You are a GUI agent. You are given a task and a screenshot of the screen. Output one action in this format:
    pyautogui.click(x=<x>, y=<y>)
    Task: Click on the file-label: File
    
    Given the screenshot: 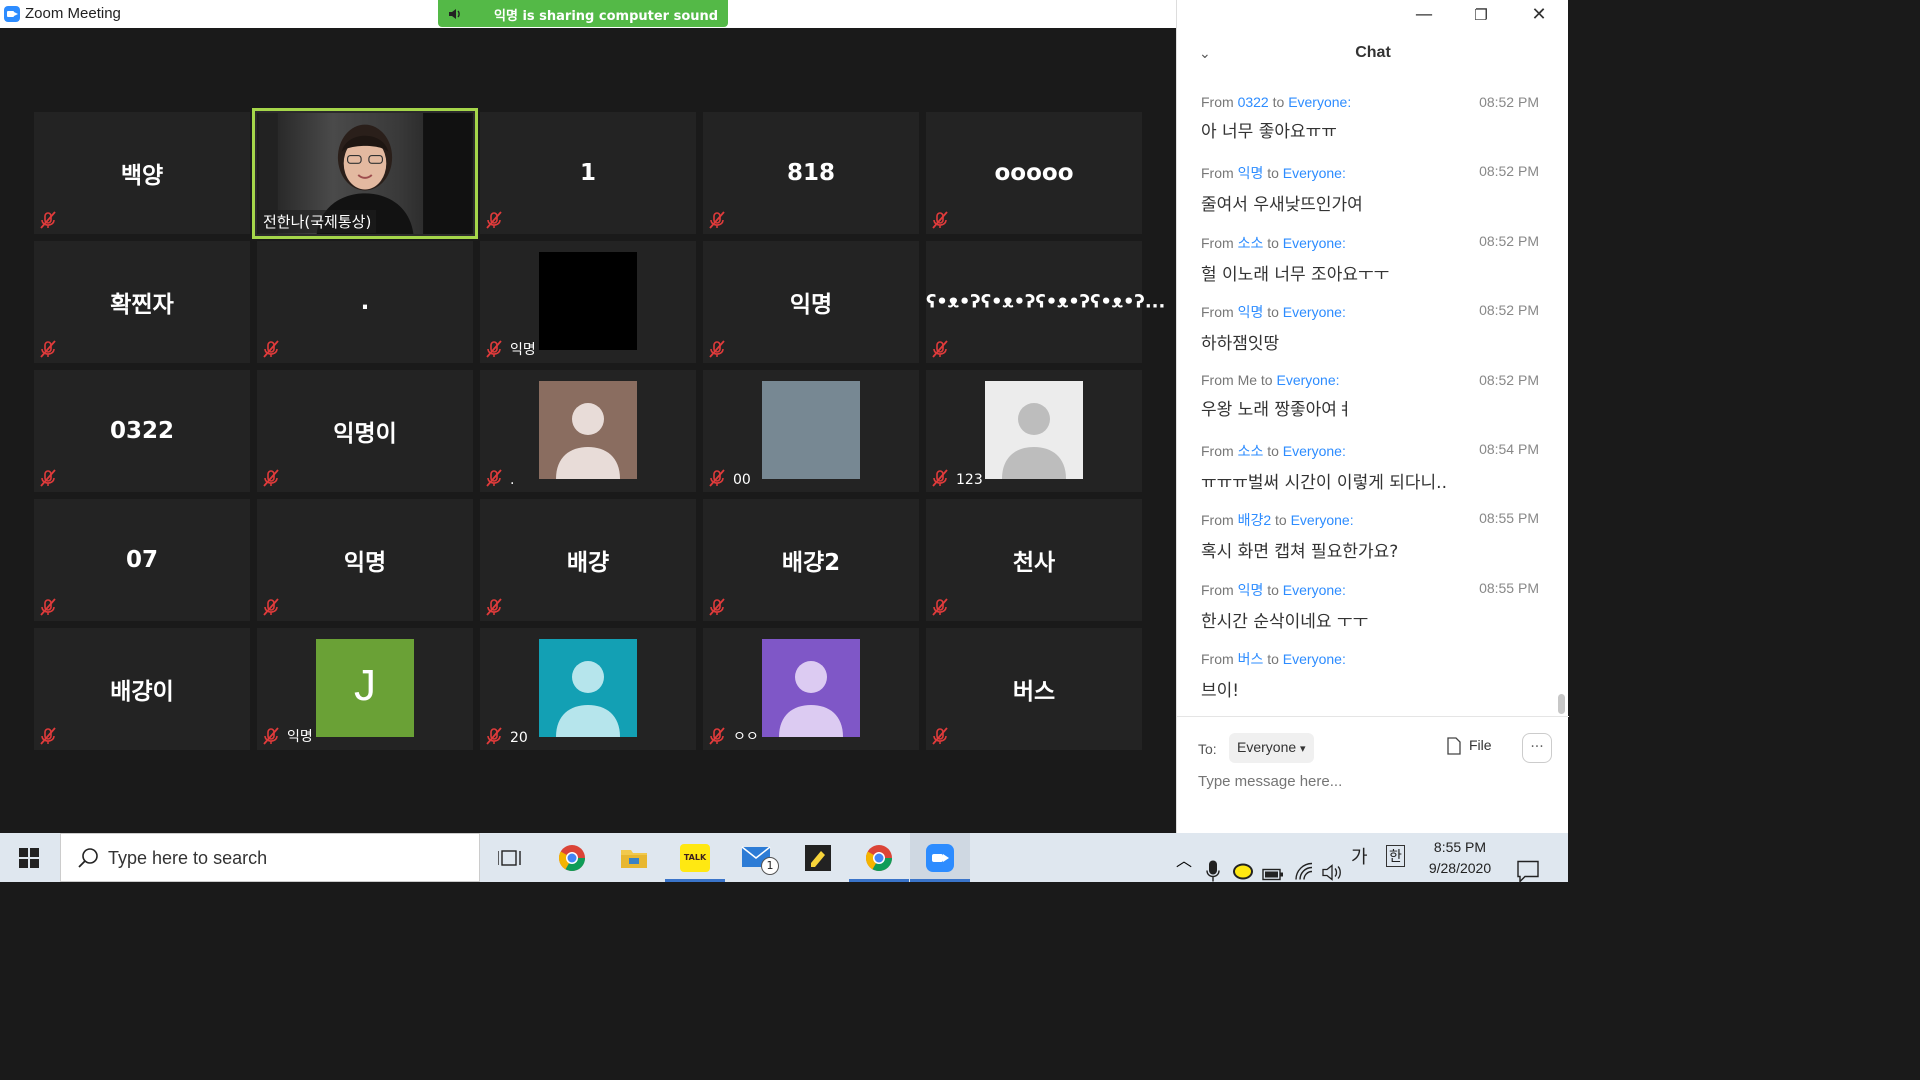 What is the action you would take?
    pyautogui.click(x=1480, y=745)
    